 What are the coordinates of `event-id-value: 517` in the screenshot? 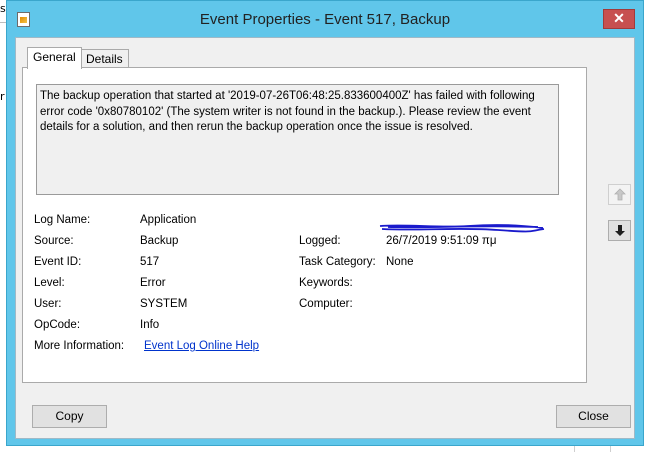 It's located at (150, 262).